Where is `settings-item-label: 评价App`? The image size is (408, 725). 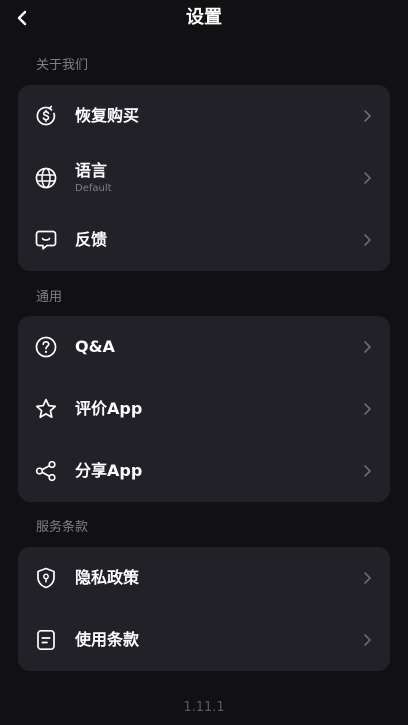
settings-item-label: 评价App is located at coordinates (109, 408).